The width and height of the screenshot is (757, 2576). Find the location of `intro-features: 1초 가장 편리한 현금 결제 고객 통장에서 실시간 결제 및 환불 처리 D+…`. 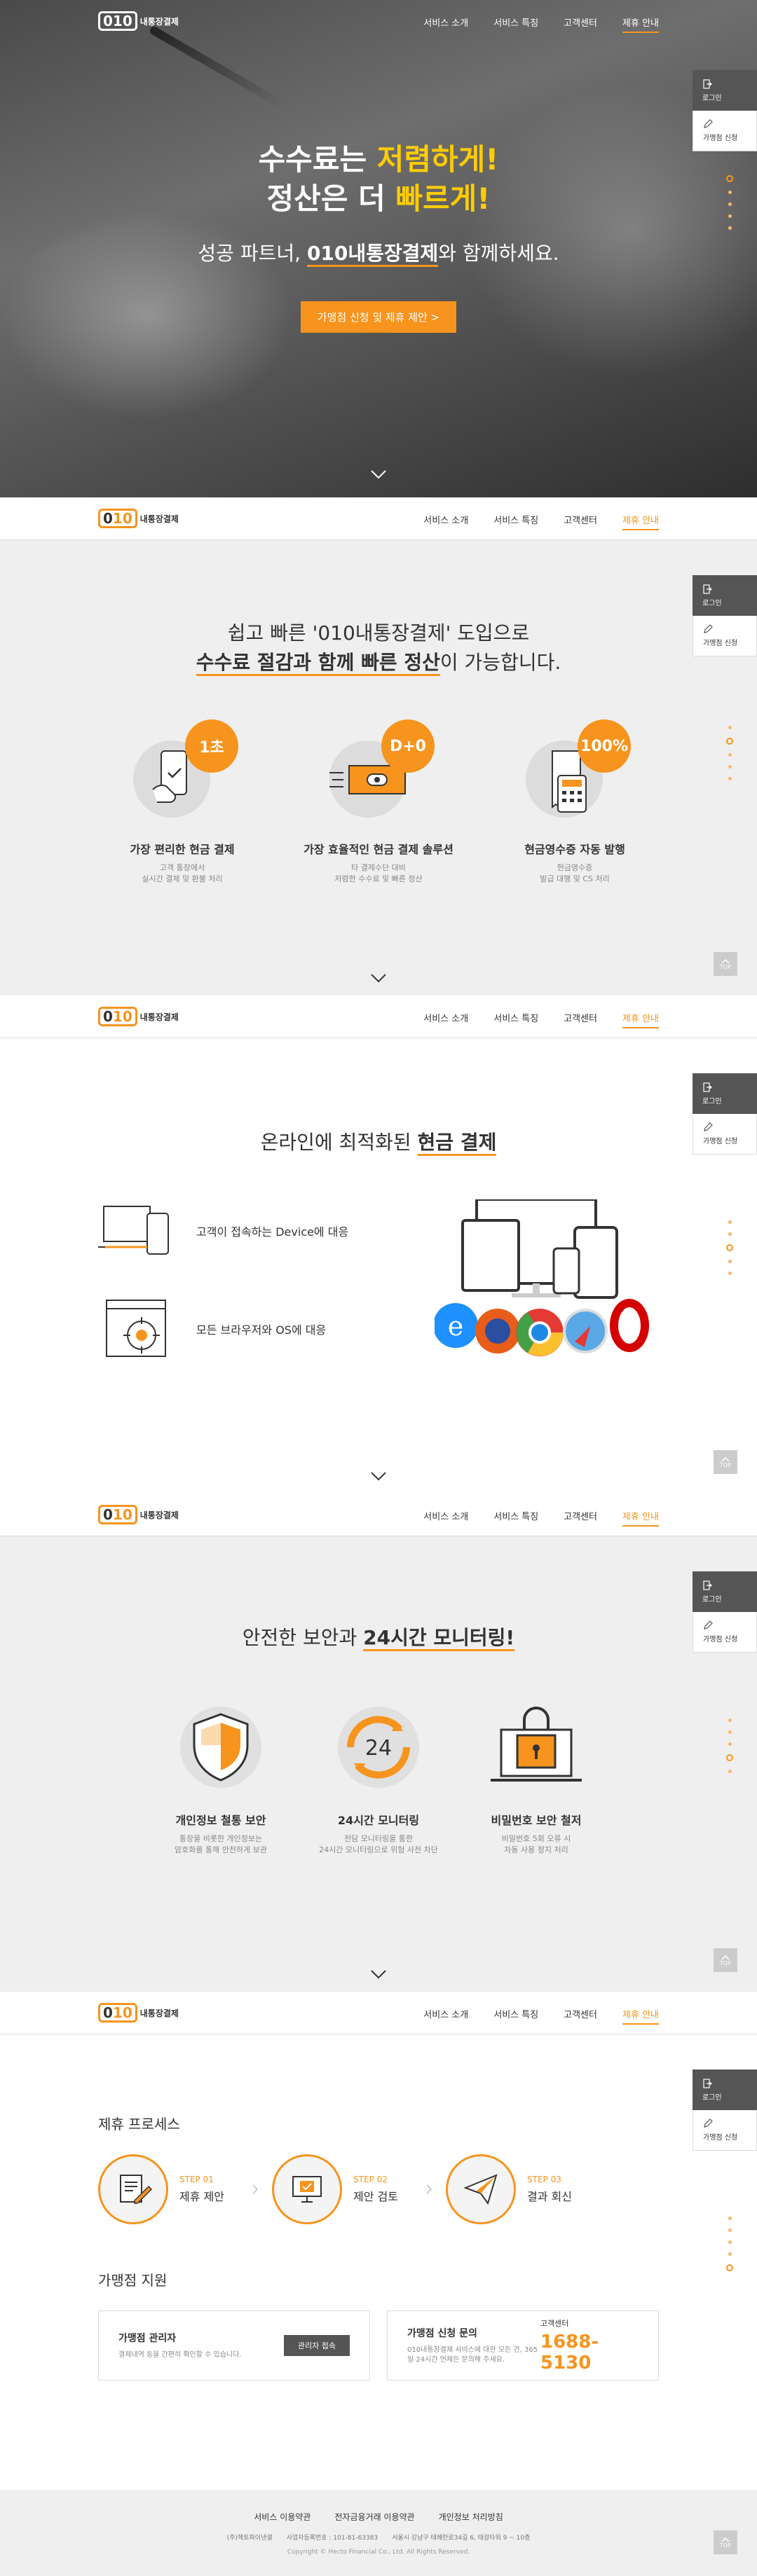

intro-features: 1초 가장 편리한 현금 결제 고객 통장에서 실시간 결제 및 환불 처리 D+… is located at coordinates (378, 802).